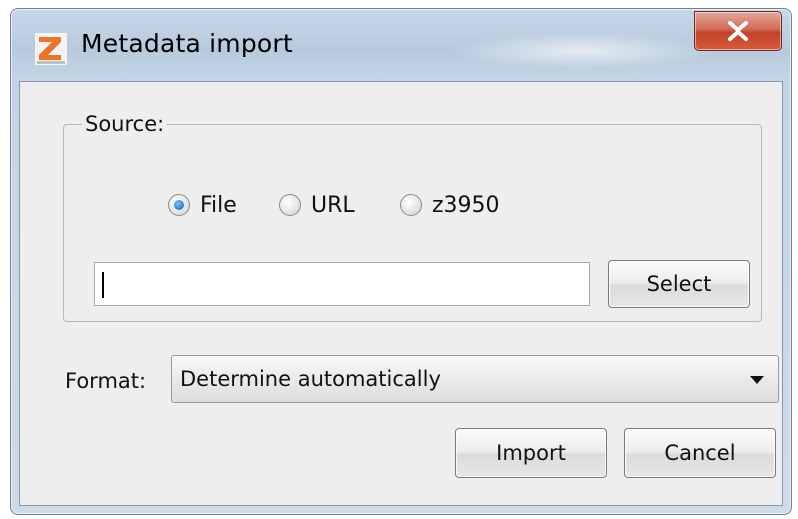 The image size is (798, 519). What do you see at coordinates (401, 45) in the screenshot?
I see `title-bar: Metadata import` at bounding box center [401, 45].